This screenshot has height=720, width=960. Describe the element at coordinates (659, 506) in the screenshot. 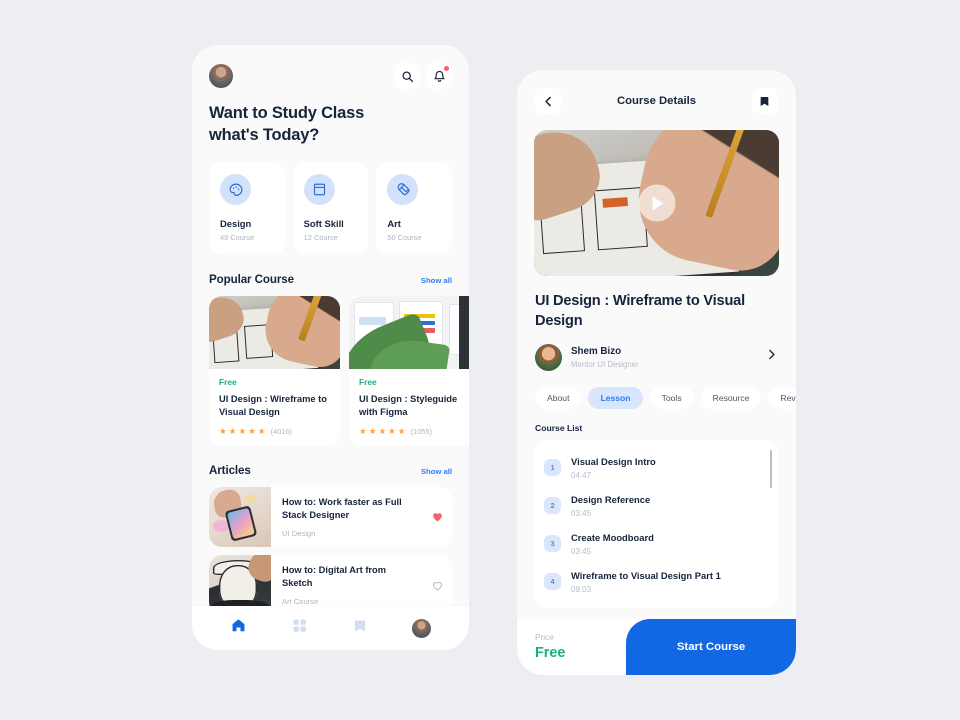

I see `list-item: 2 Design Reference 03:45` at that location.